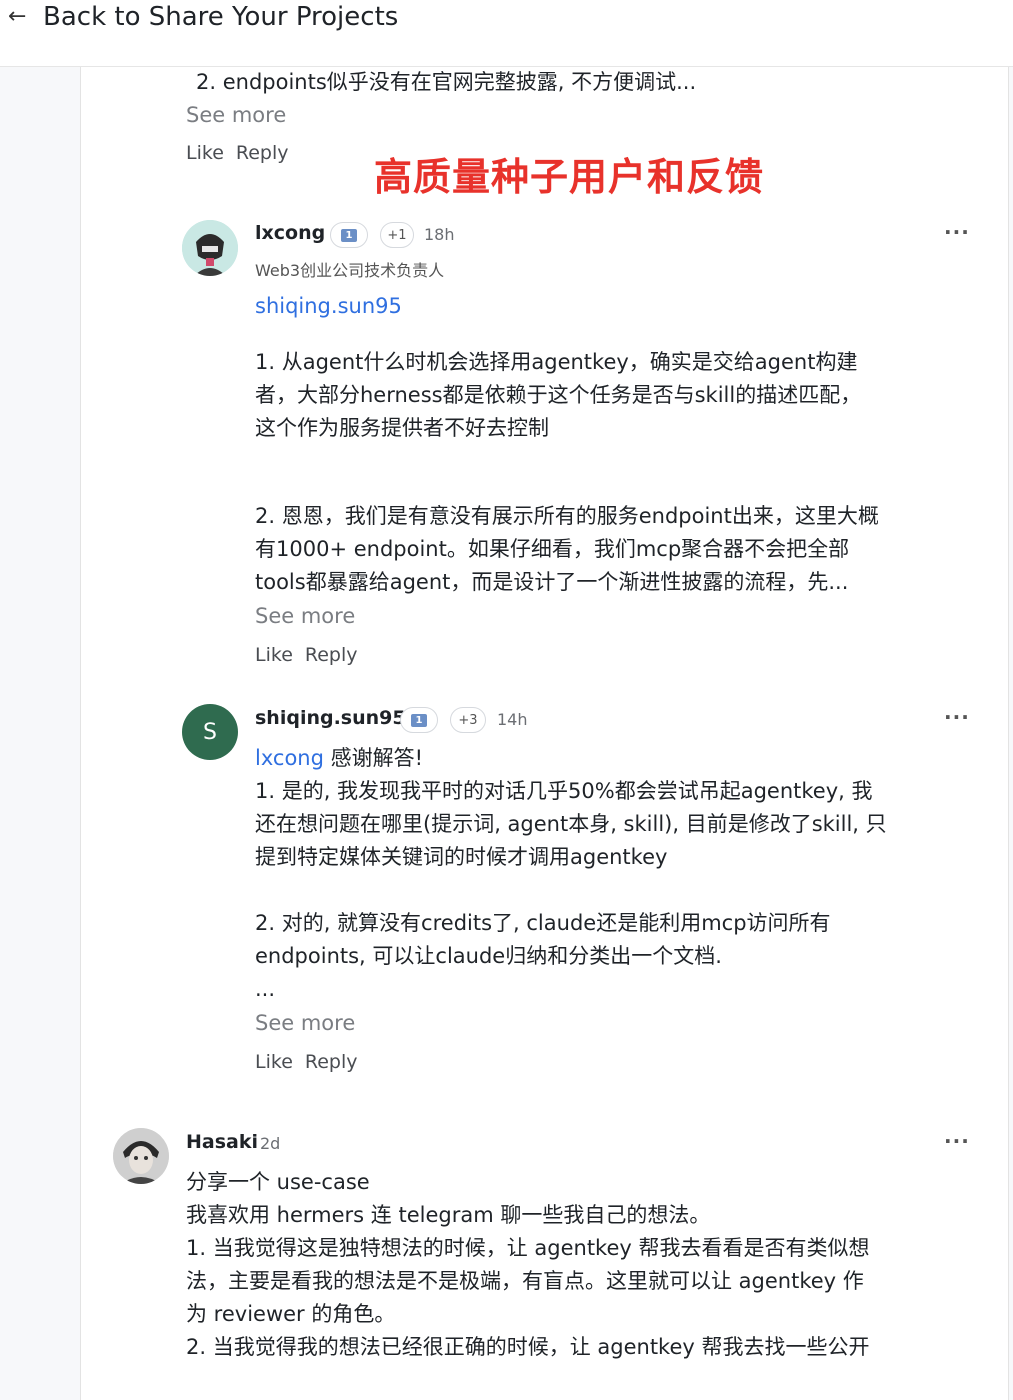 This screenshot has width=1013, height=1400. What do you see at coordinates (461, 857) in the screenshot?
I see `comment-text-line: 提到特定媒体关键词的时候才调用agentkey` at bounding box center [461, 857].